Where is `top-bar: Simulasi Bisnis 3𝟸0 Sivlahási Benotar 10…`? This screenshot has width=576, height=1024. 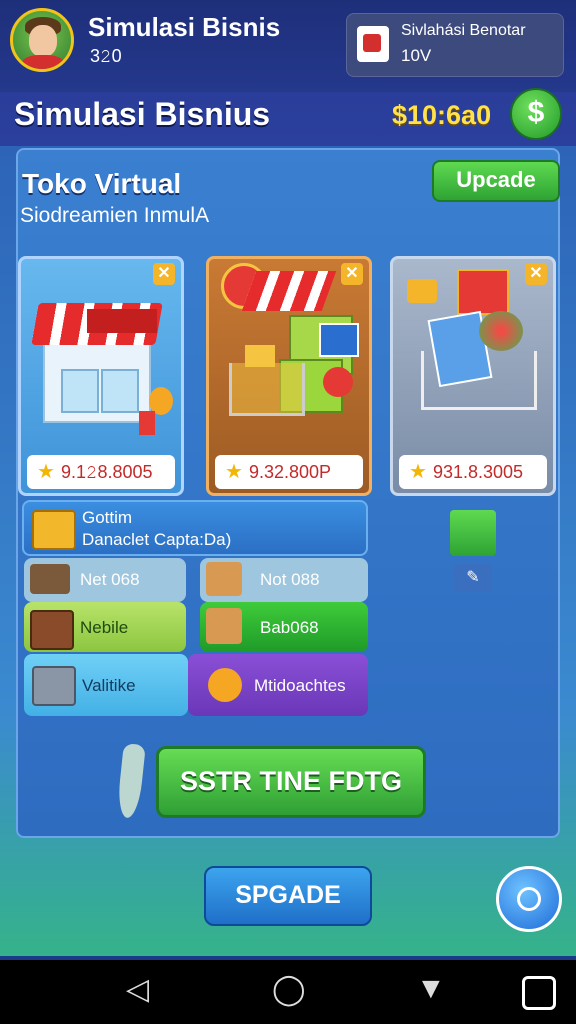 top-bar: Simulasi Bisnis 3𝟸0 Sivlahási Benotar 10… is located at coordinates (288, 46).